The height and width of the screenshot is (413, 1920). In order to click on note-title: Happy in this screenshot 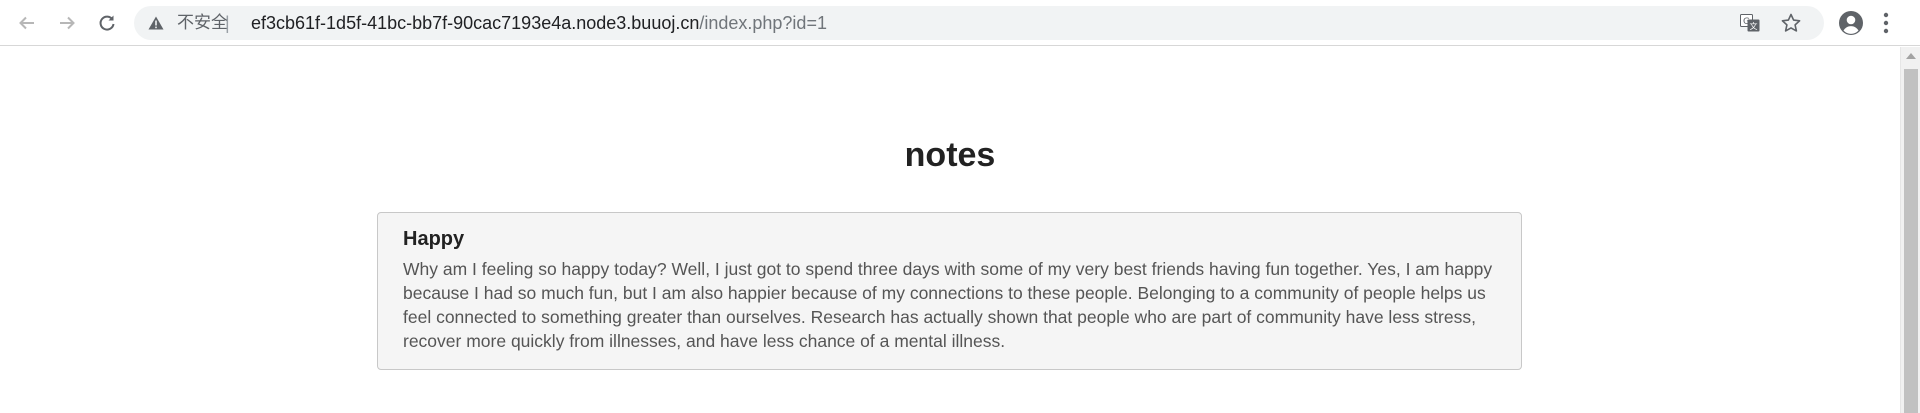, I will do `click(434, 239)`.